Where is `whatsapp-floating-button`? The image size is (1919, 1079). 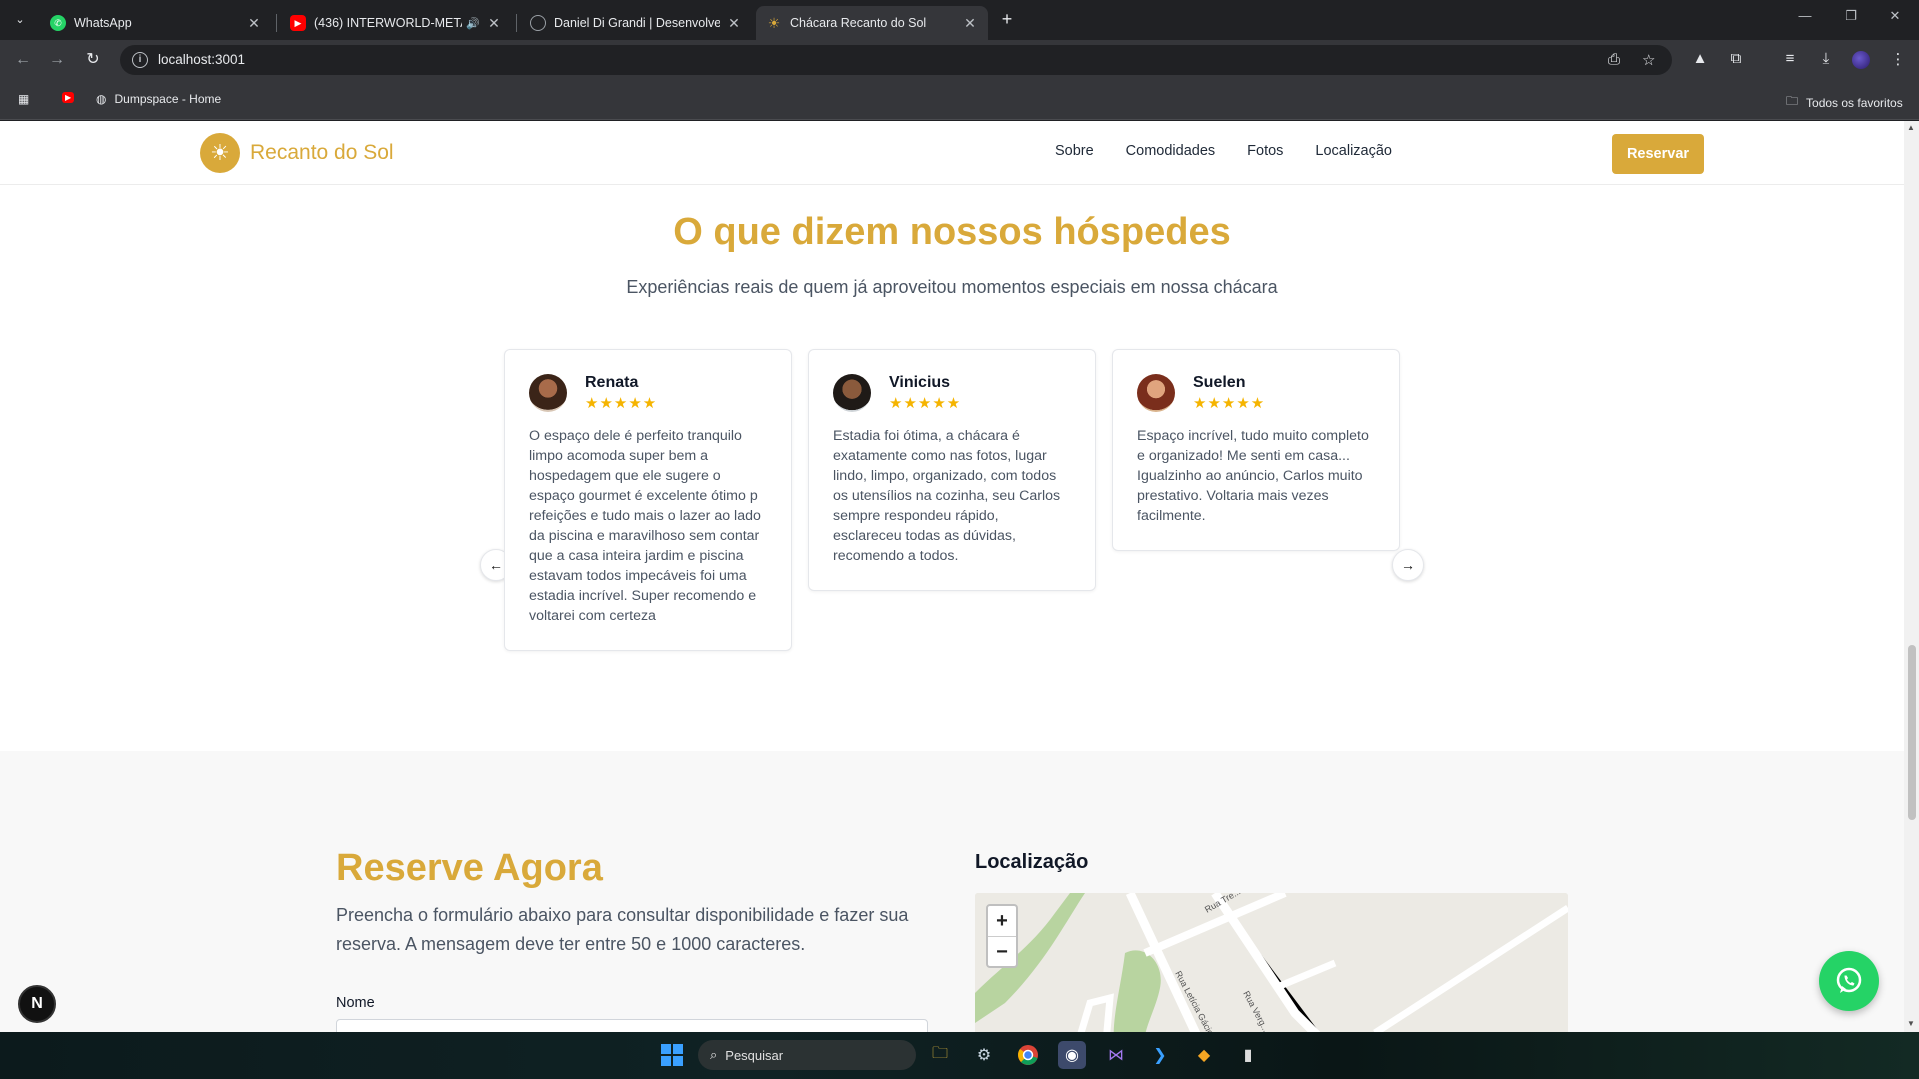
whatsapp-floating-button is located at coordinates (1849, 981).